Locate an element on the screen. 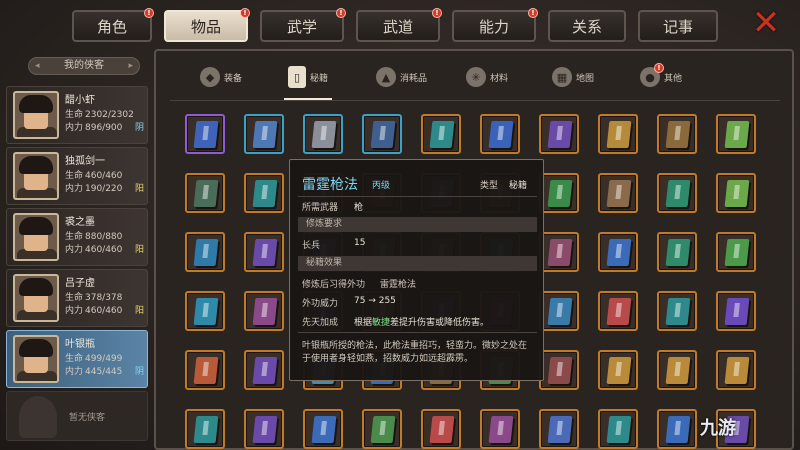  arrow-right-icon: ▸ is located at coordinates (130, 66).